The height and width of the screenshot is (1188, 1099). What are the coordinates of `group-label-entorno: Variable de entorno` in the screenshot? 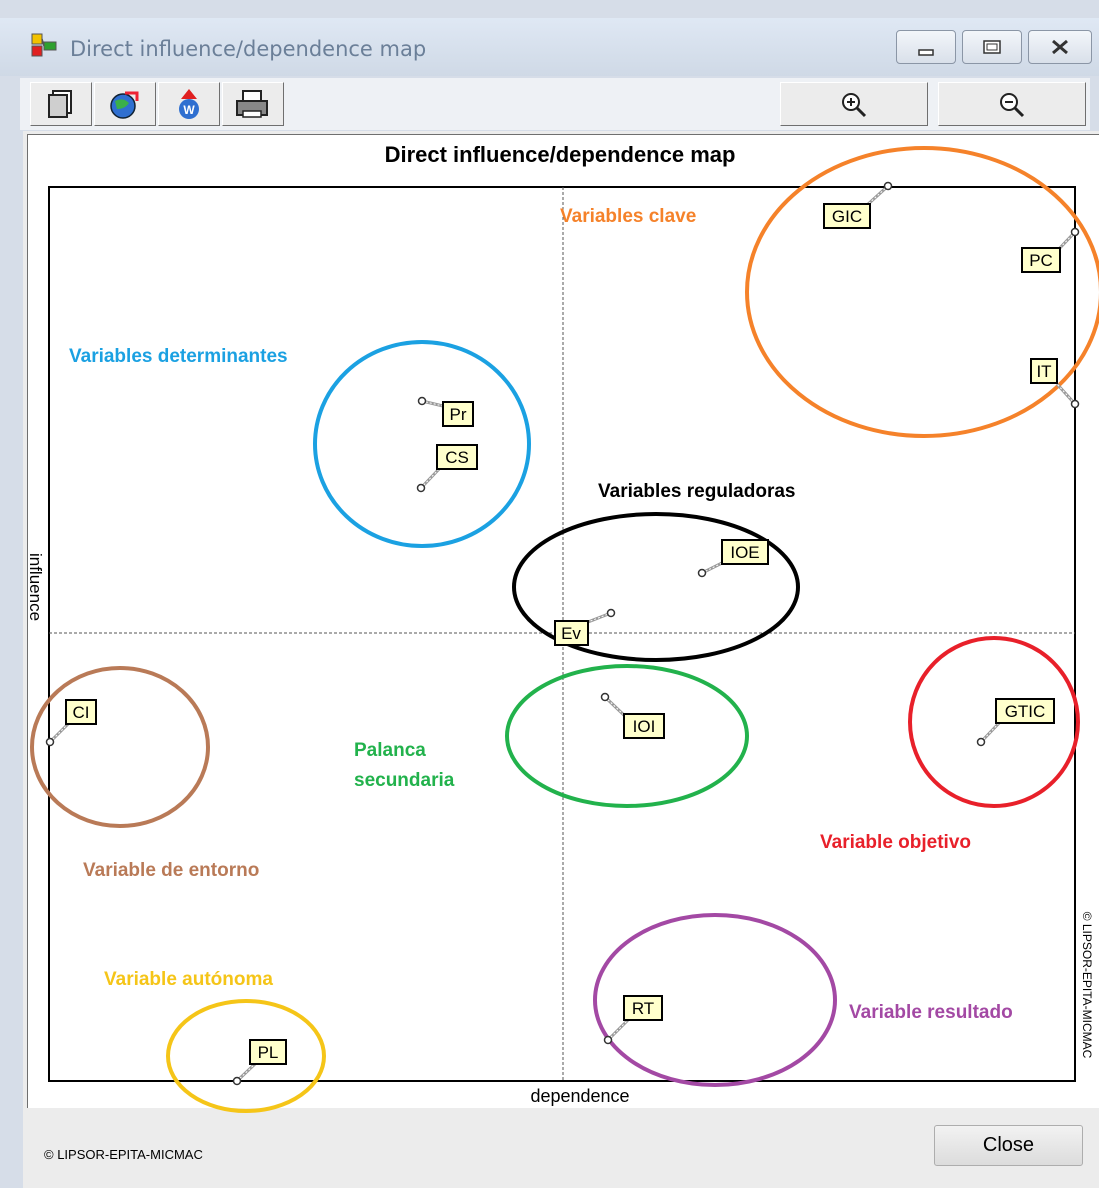 It's located at (171, 870).